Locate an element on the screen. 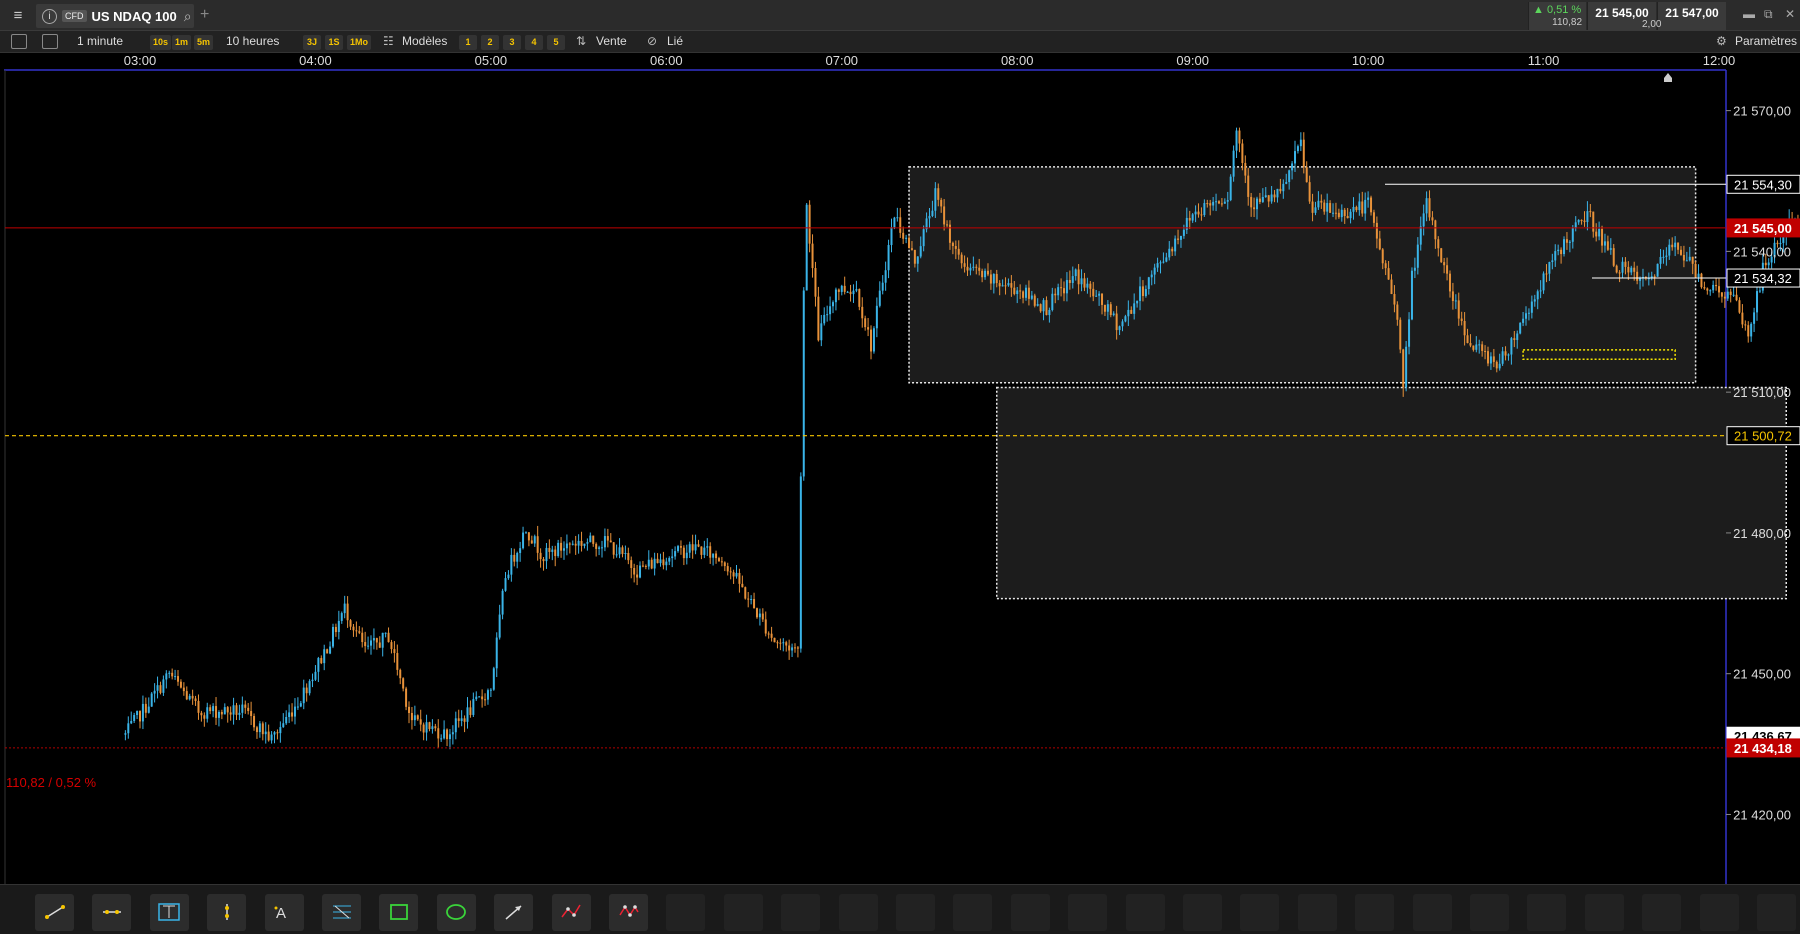 This screenshot has width=1800, height=934. vertical-range-tool-button is located at coordinates (169, 912).